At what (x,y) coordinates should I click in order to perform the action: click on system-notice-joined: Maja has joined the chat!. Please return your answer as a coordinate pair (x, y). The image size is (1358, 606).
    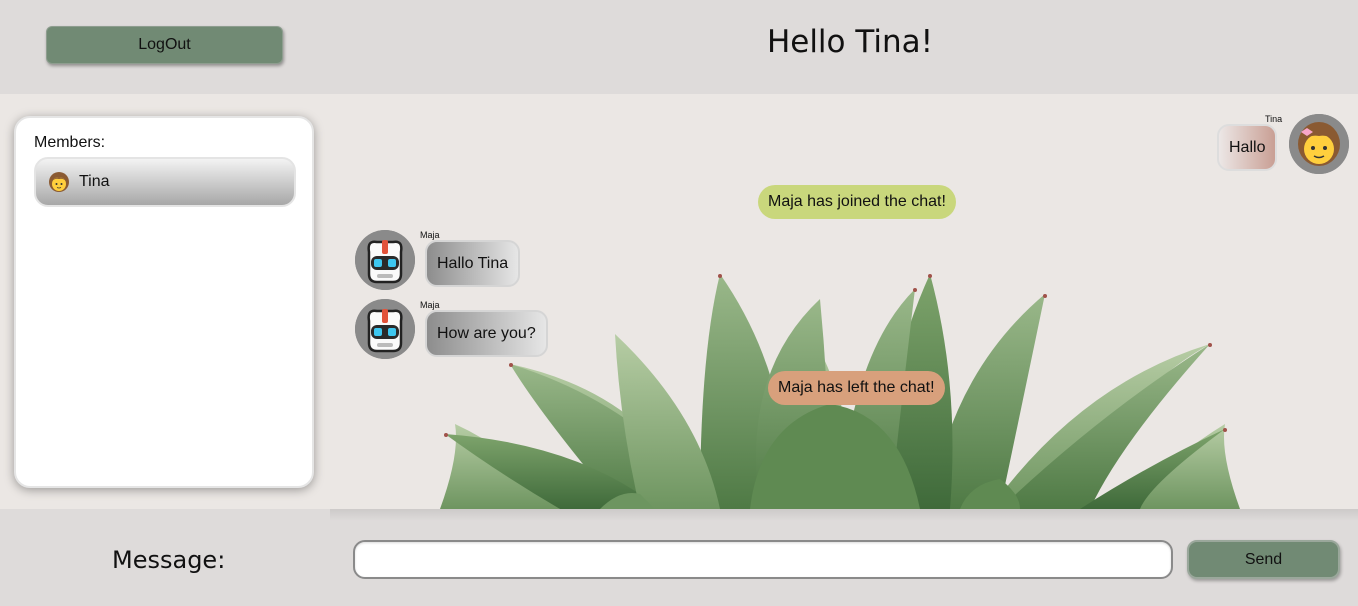
    Looking at the image, I should click on (857, 202).